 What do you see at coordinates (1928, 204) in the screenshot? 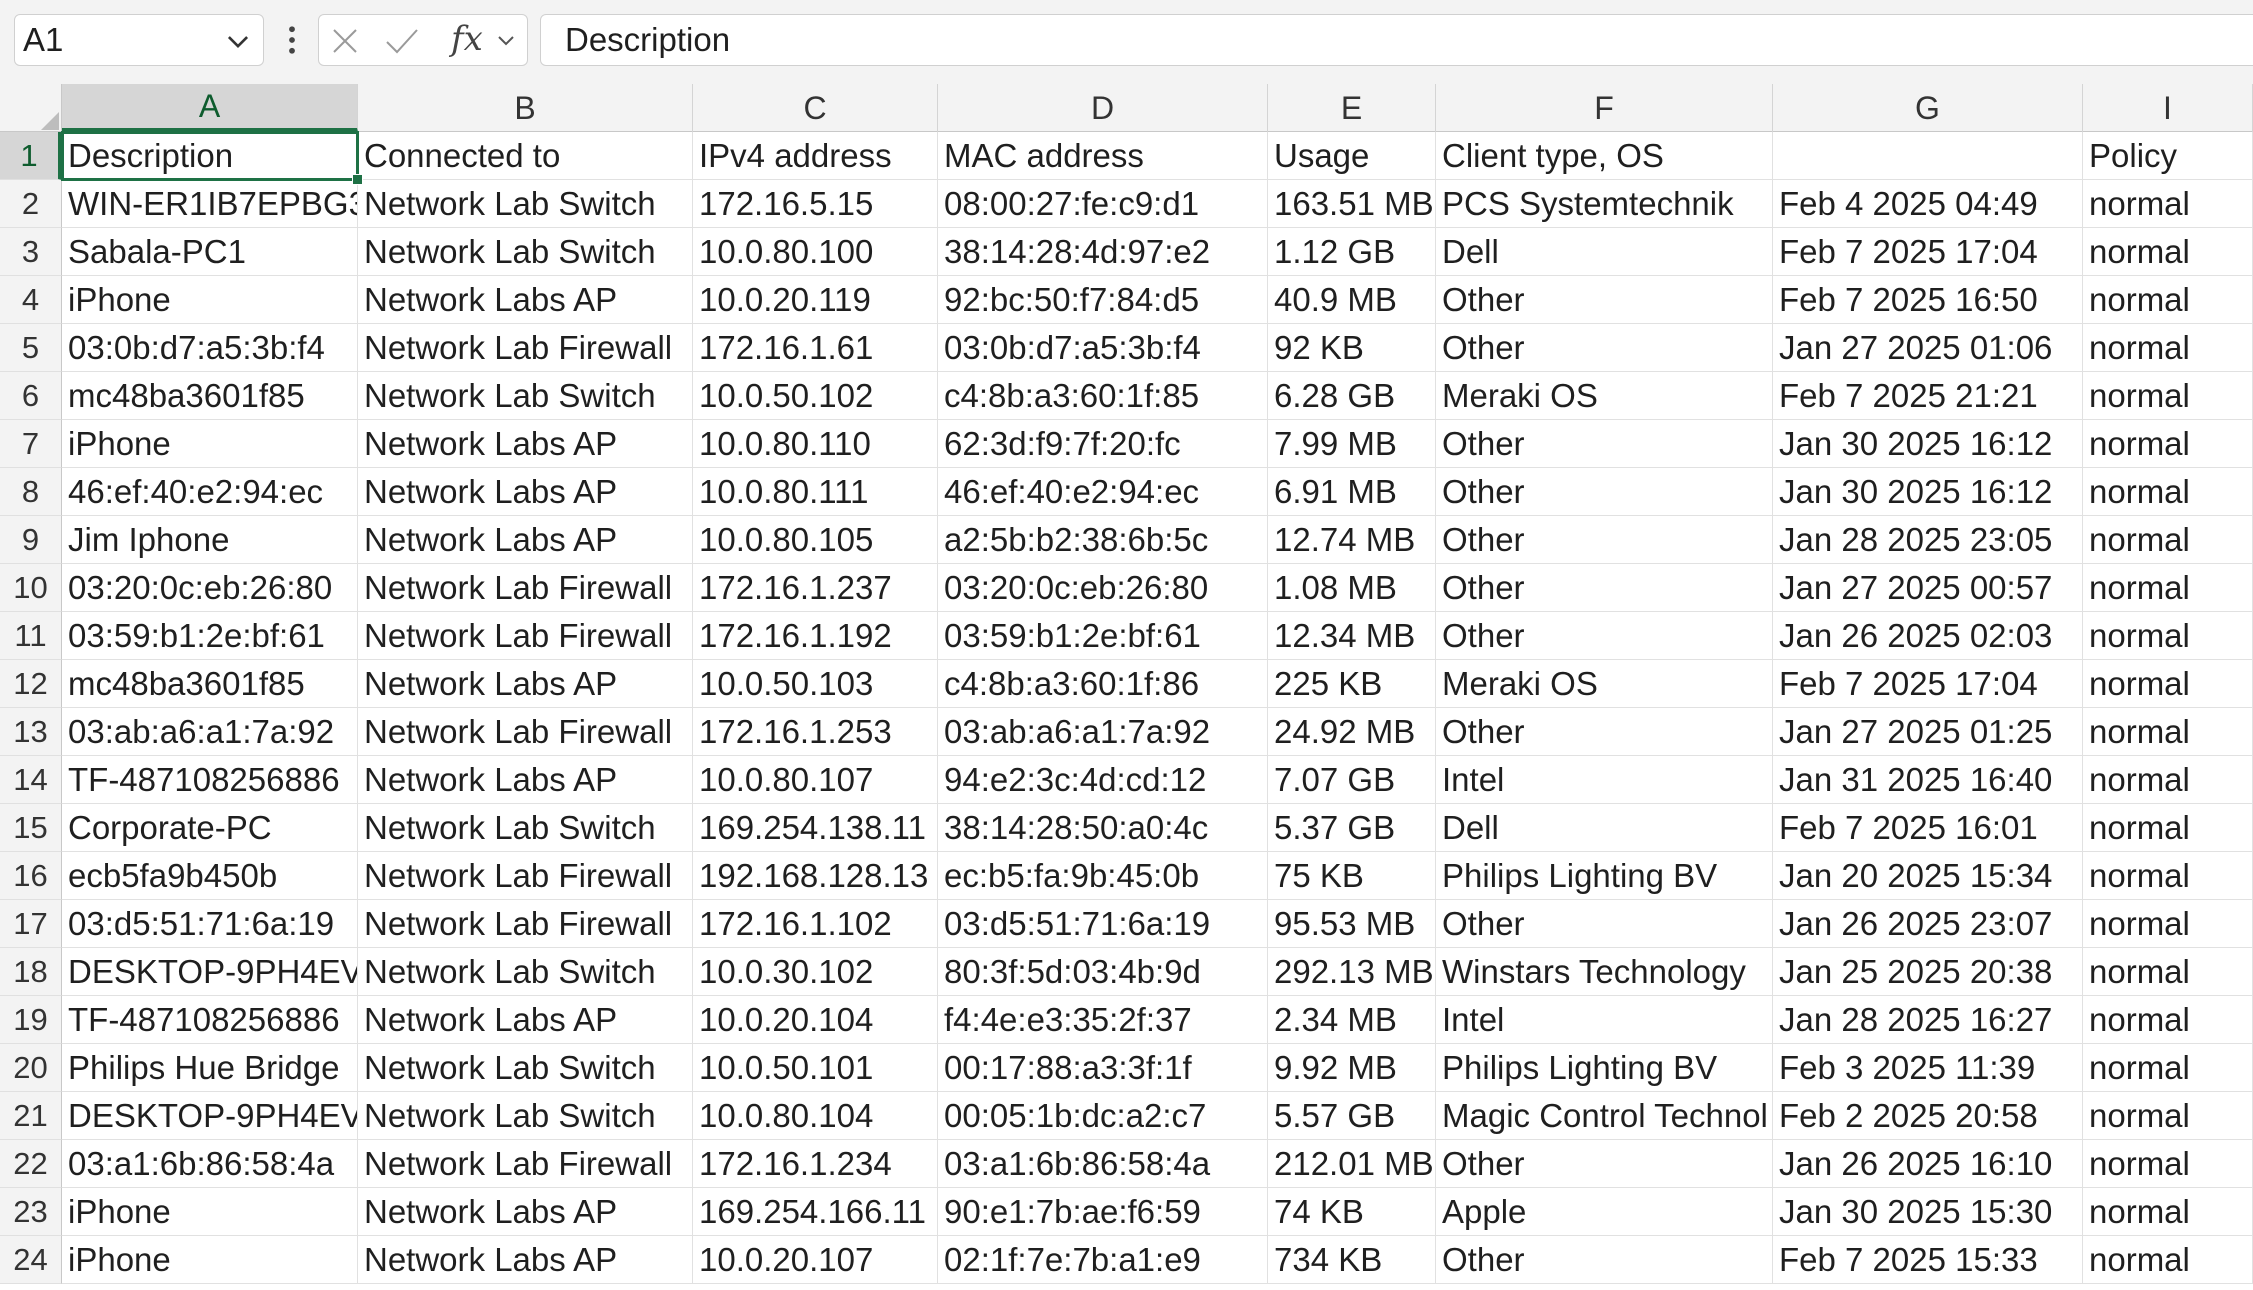
I see `table-cell: Feb 4 2025 04:49` at bounding box center [1928, 204].